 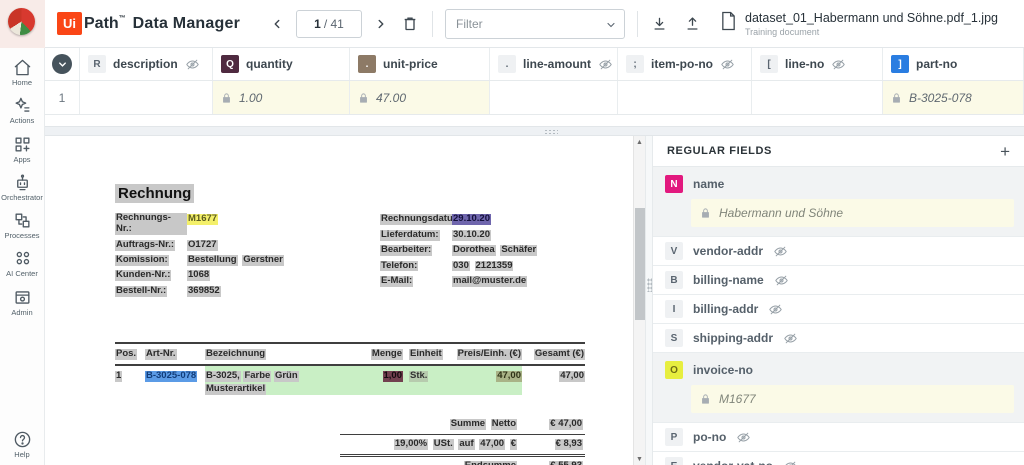 I want to click on sidebar-item-actions: Actions, so click(x=22, y=110).